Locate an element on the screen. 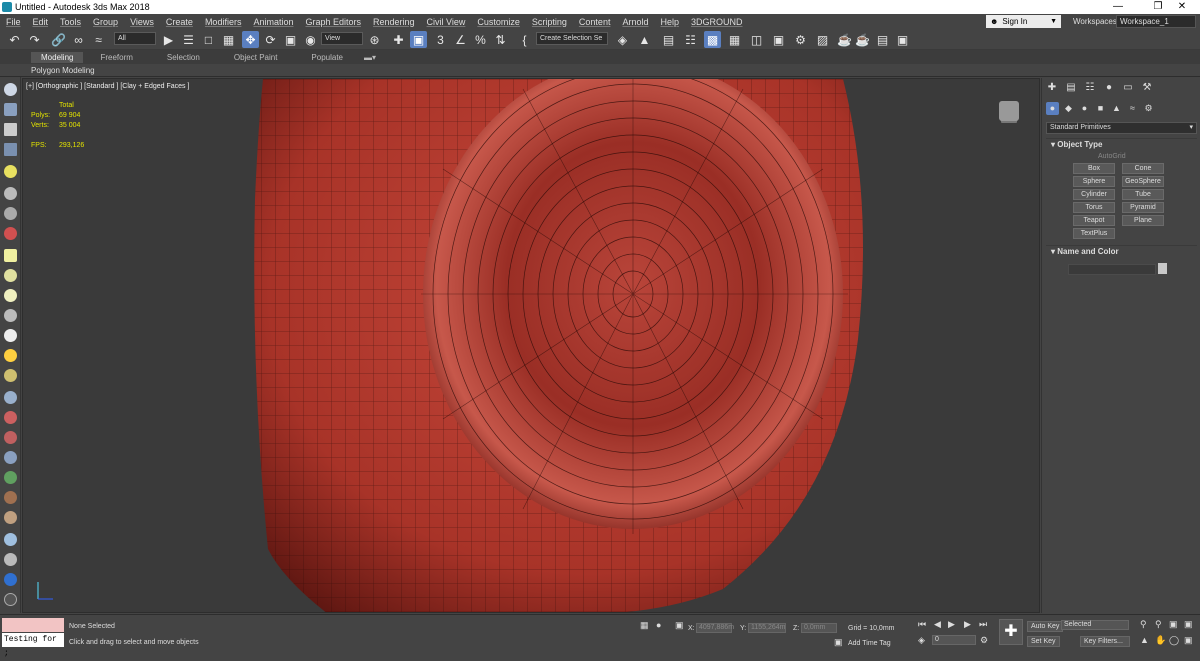 The height and width of the screenshot is (661, 1200). a360-gallery-icon: ▣ is located at coordinates (902, 39).